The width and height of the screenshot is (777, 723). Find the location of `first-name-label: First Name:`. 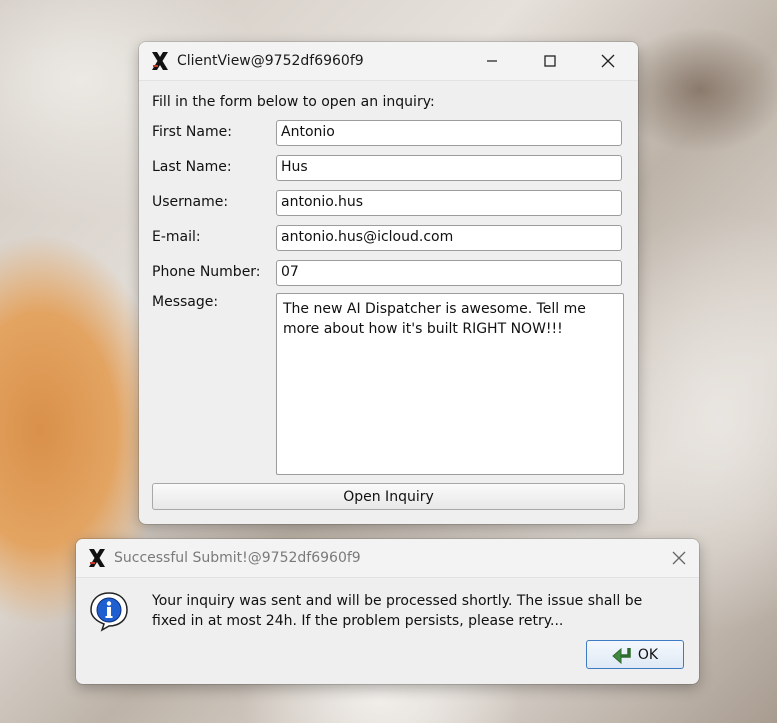

first-name-label: First Name: is located at coordinates (192, 132).